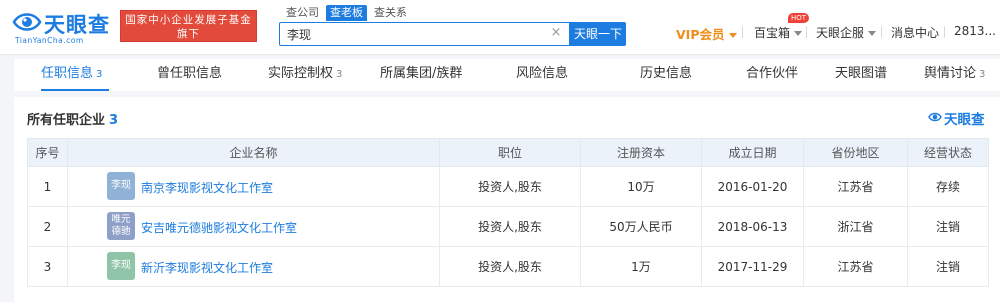  Describe the element at coordinates (188, 27) in the screenshot. I see `slogan-line-1: 国家中小企业发展子基金旗下` at that location.